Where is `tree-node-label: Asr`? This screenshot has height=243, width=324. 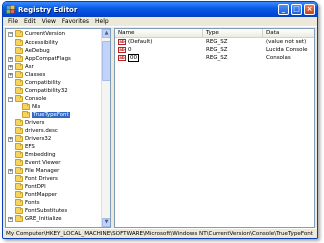
tree-node-label: Asr is located at coordinates (29, 67).